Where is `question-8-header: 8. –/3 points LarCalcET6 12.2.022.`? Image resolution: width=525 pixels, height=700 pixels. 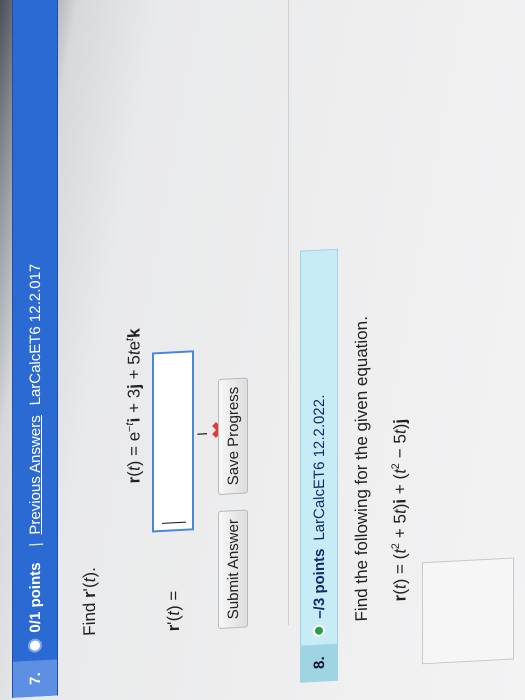
question-8-header: 8. –/3 points LarCalcET6 12.2.022. is located at coordinates (319, 465).